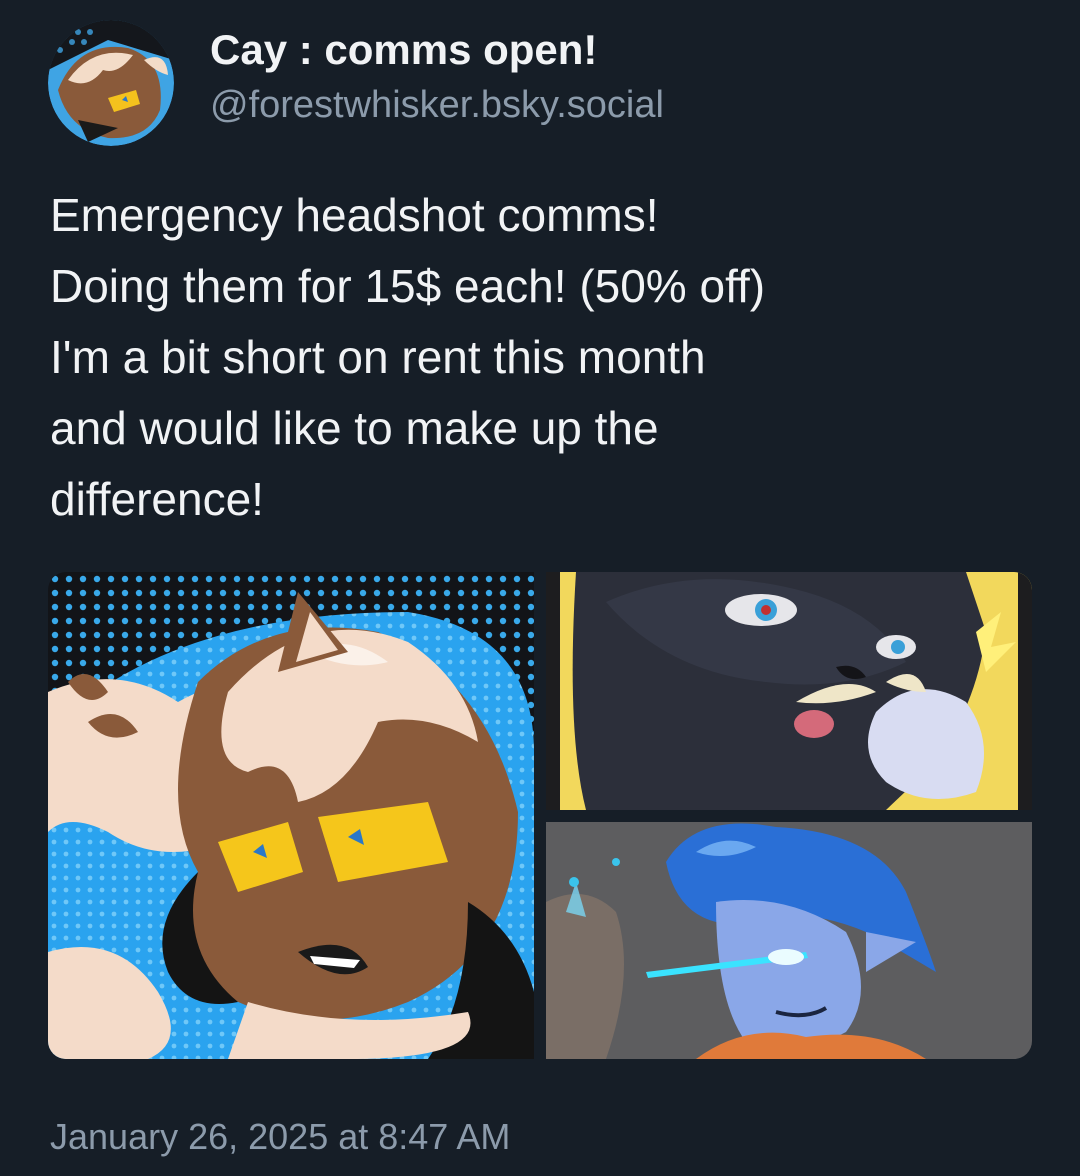 This screenshot has width=1080, height=1176. What do you see at coordinates (437, 105) in the screenshot?
I see `author-handle: @forestwhisker.bsky.social` at bounding box center [437, 105].